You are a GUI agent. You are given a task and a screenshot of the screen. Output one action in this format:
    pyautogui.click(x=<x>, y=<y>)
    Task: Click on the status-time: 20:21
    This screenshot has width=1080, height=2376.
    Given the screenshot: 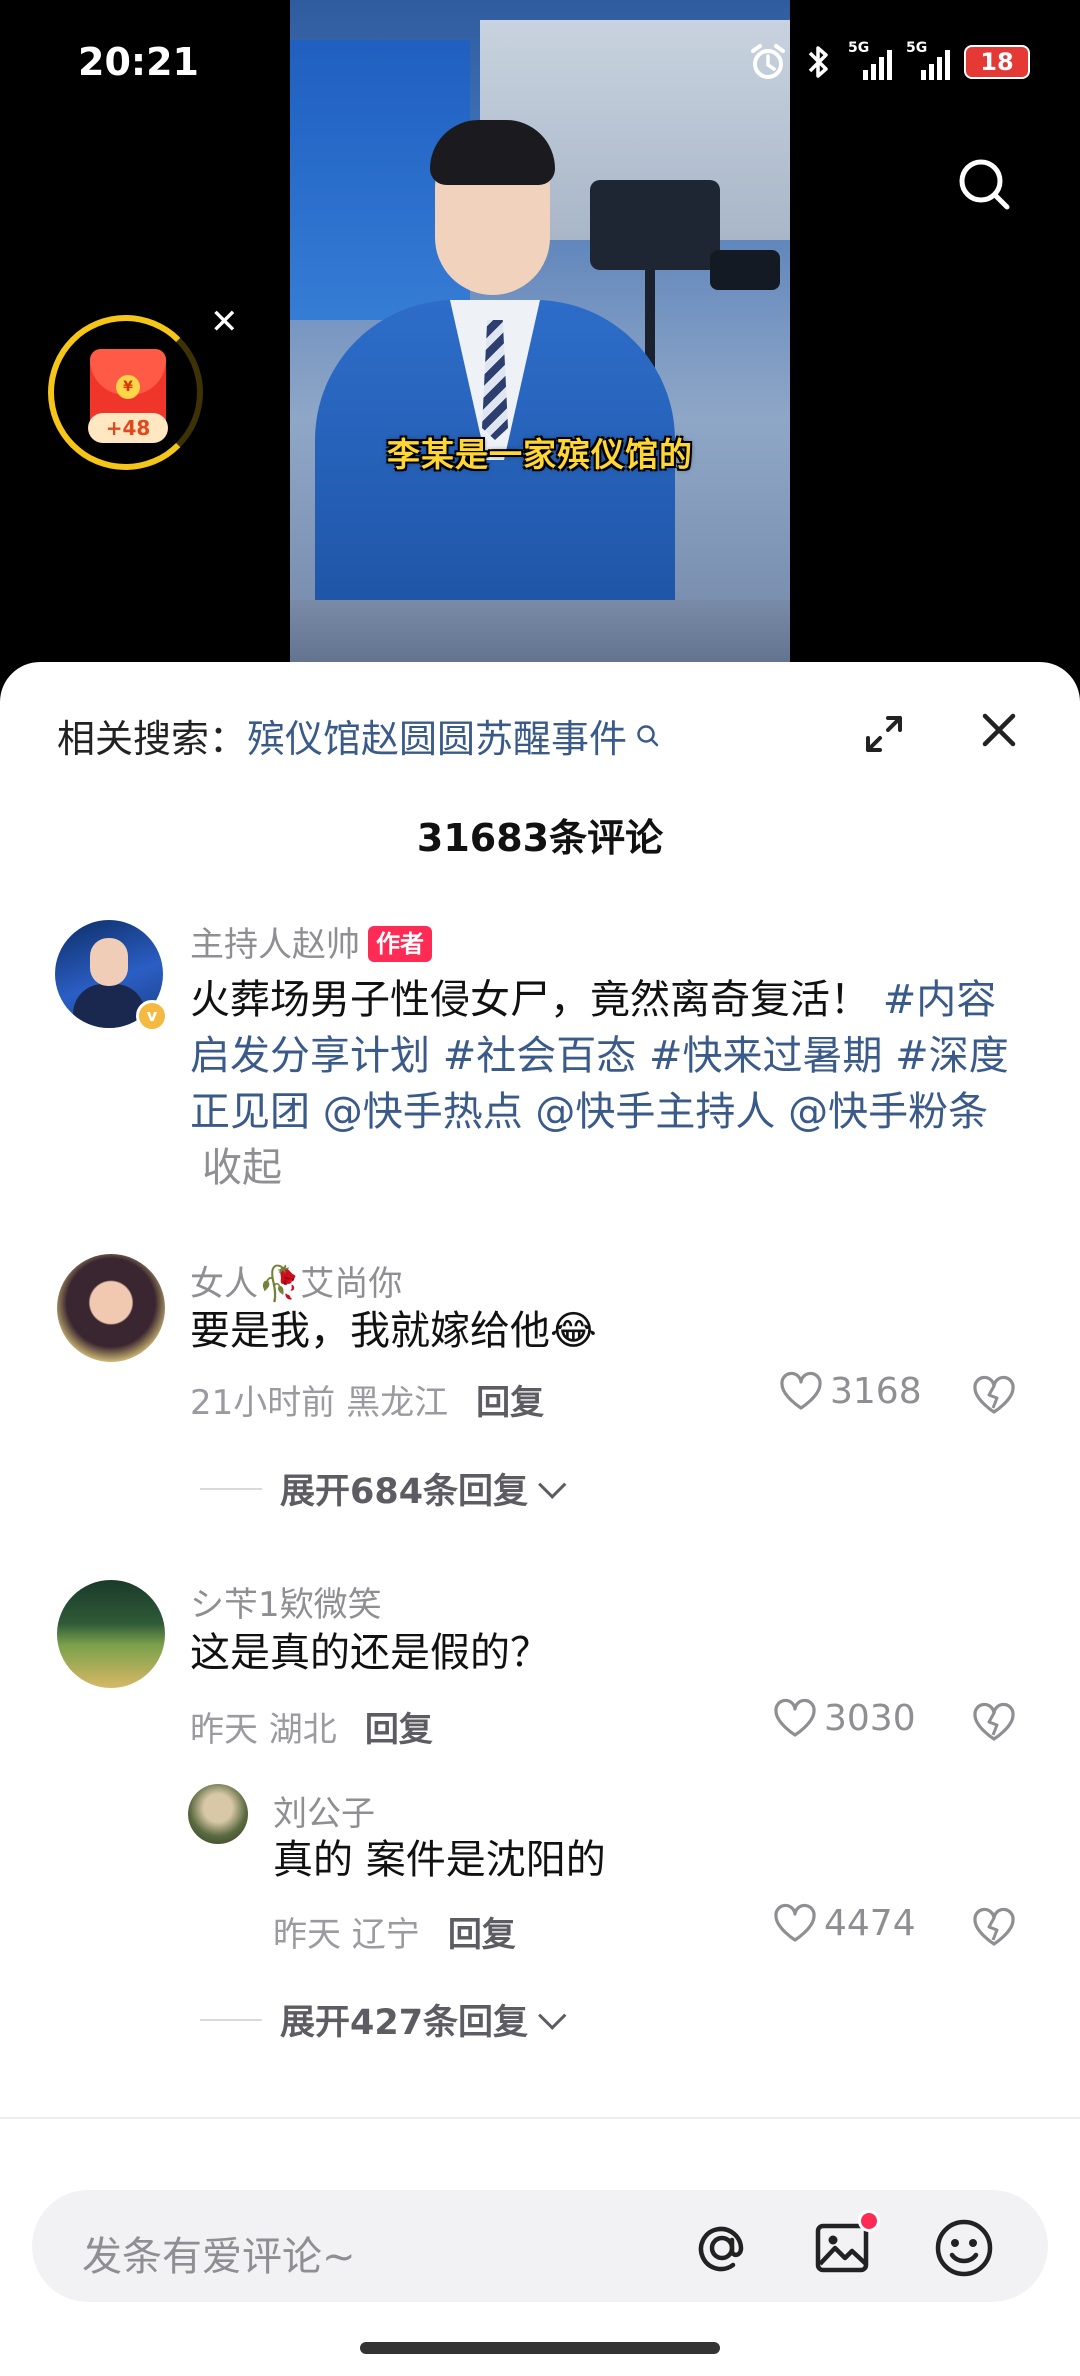 What is the action you would take?
    pyautogui.click(x=138, y=62)
    